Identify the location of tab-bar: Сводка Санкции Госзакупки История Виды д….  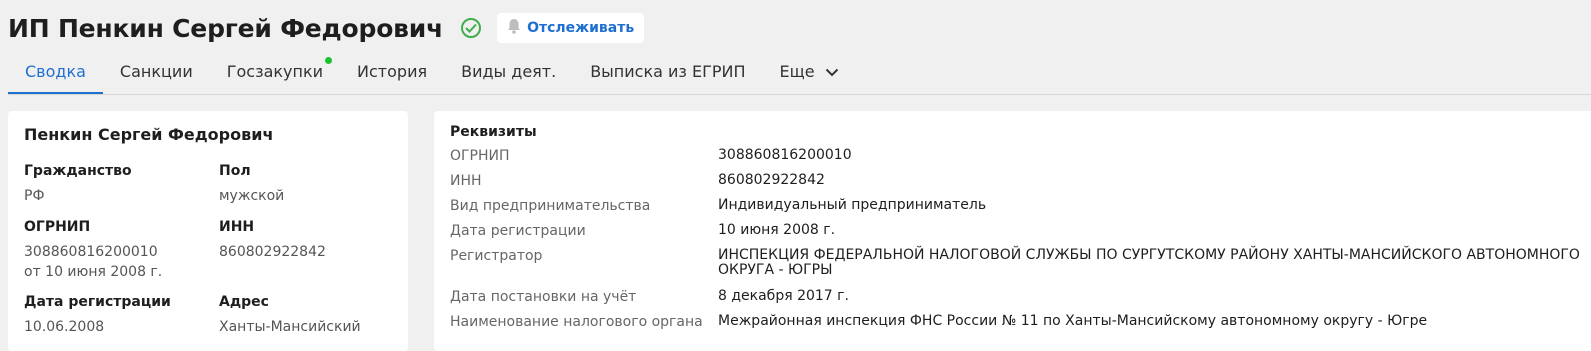
(799, 72).